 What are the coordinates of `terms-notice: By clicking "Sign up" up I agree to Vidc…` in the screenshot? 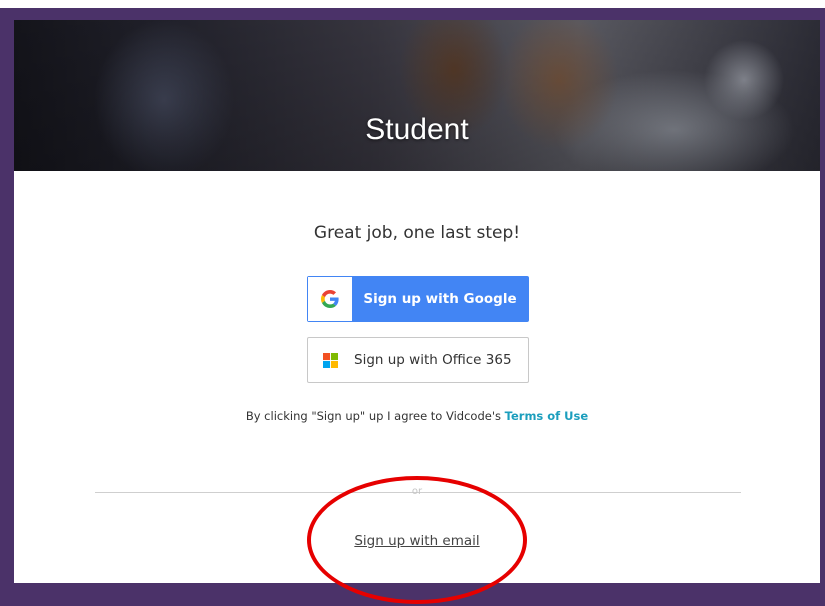 It's located at (417, 416).